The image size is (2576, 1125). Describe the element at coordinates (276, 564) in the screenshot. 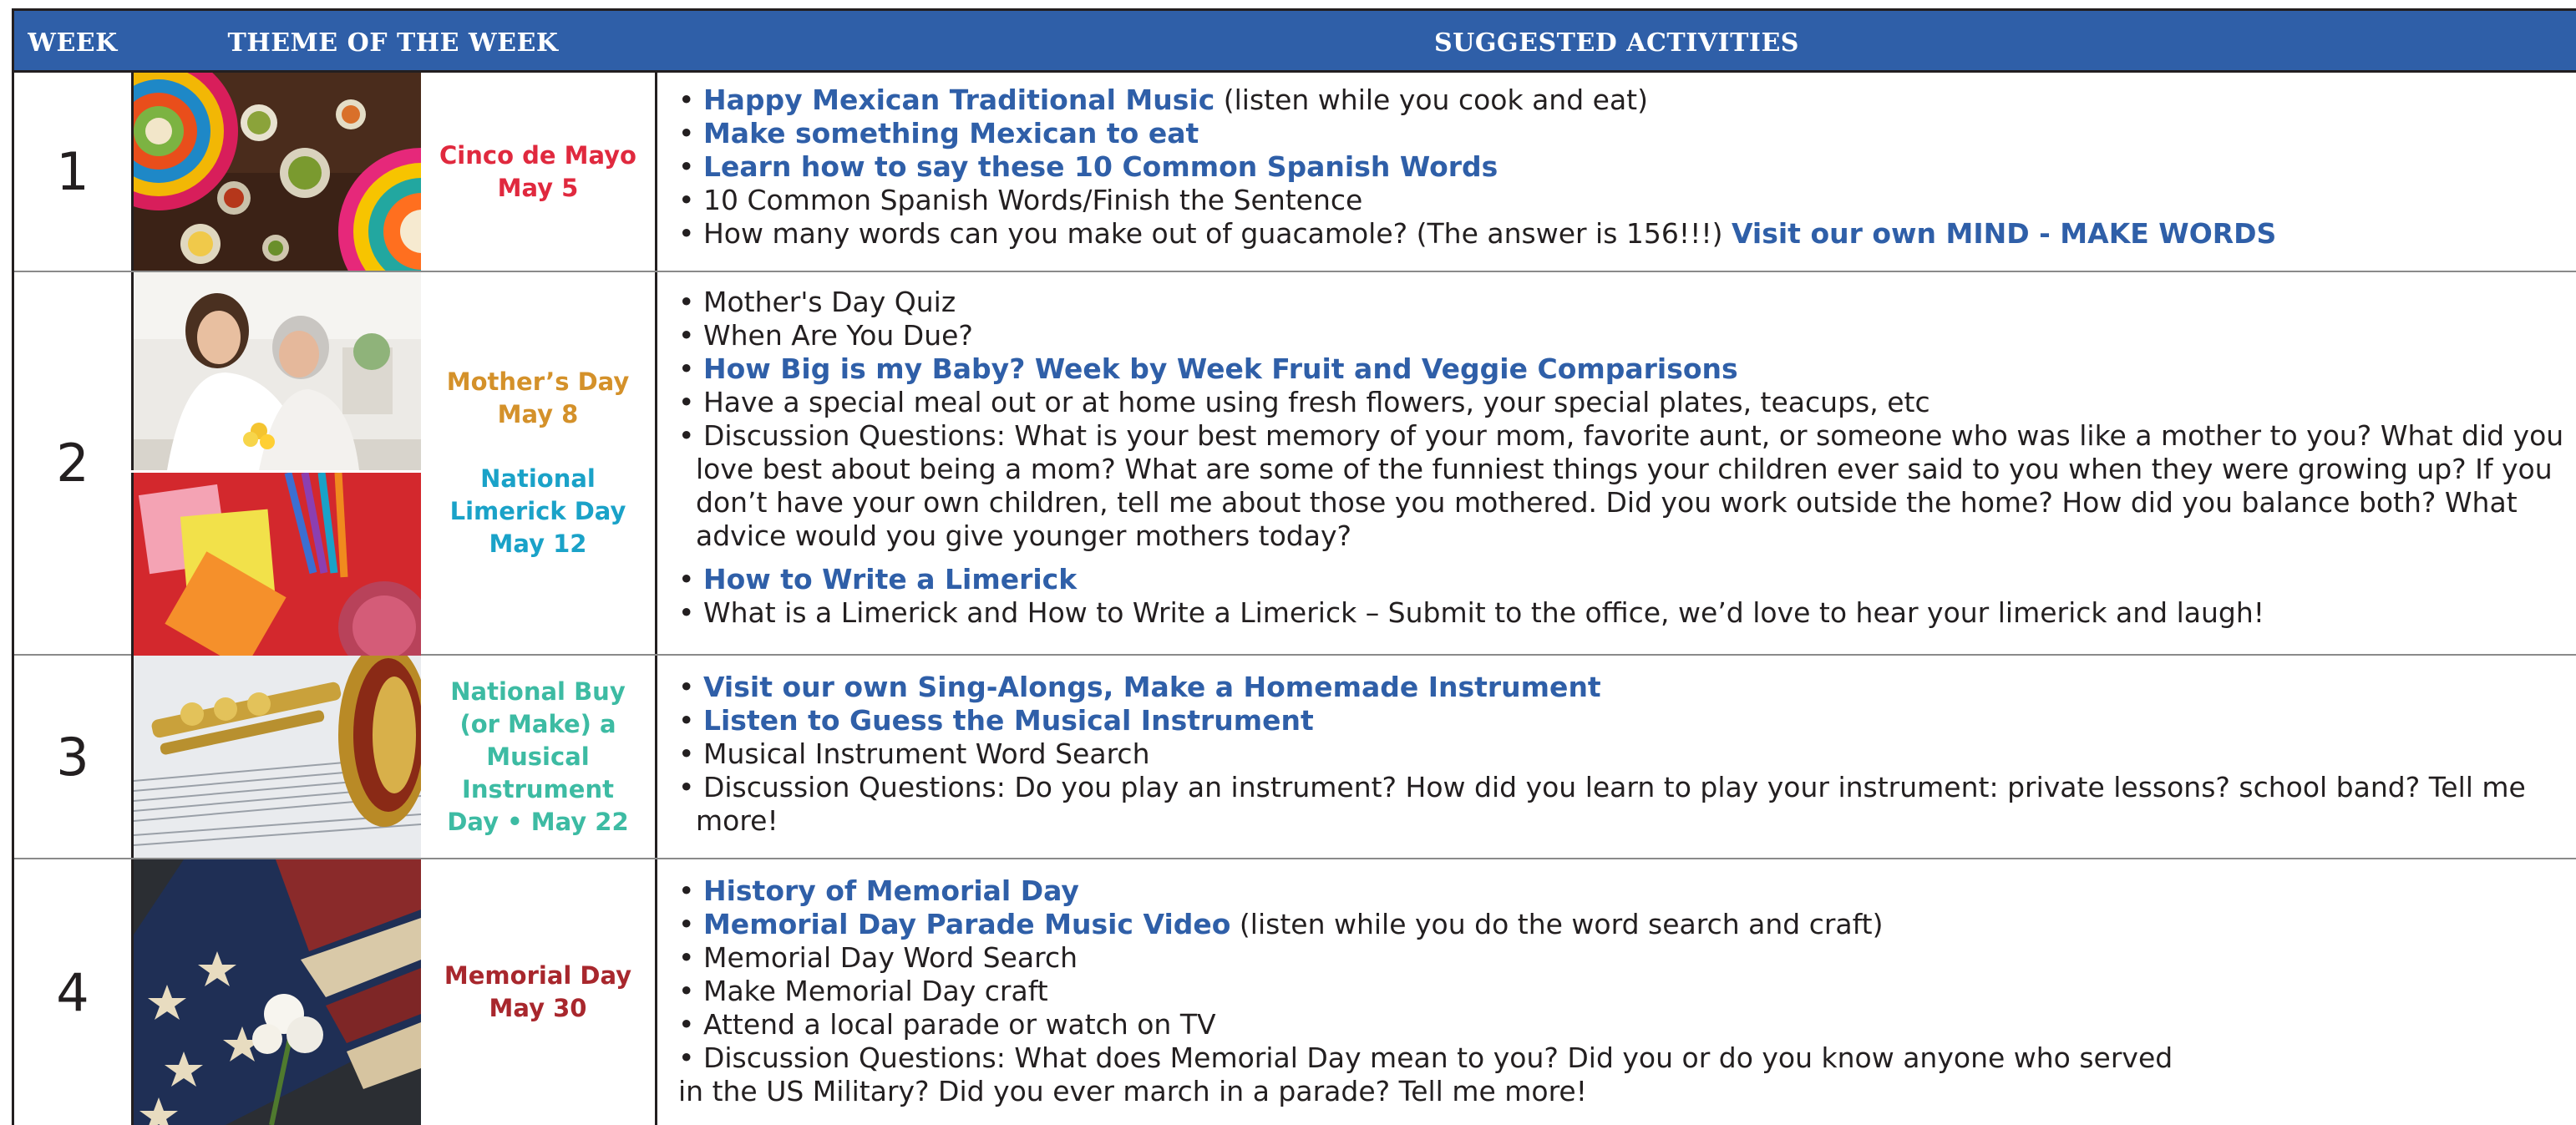

I see `sticky-notes-pencils-photo` at that location.